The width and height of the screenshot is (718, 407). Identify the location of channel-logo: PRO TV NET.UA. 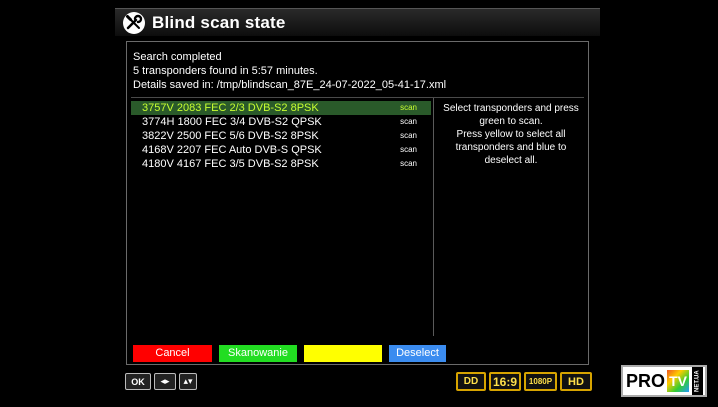
(664, 381).